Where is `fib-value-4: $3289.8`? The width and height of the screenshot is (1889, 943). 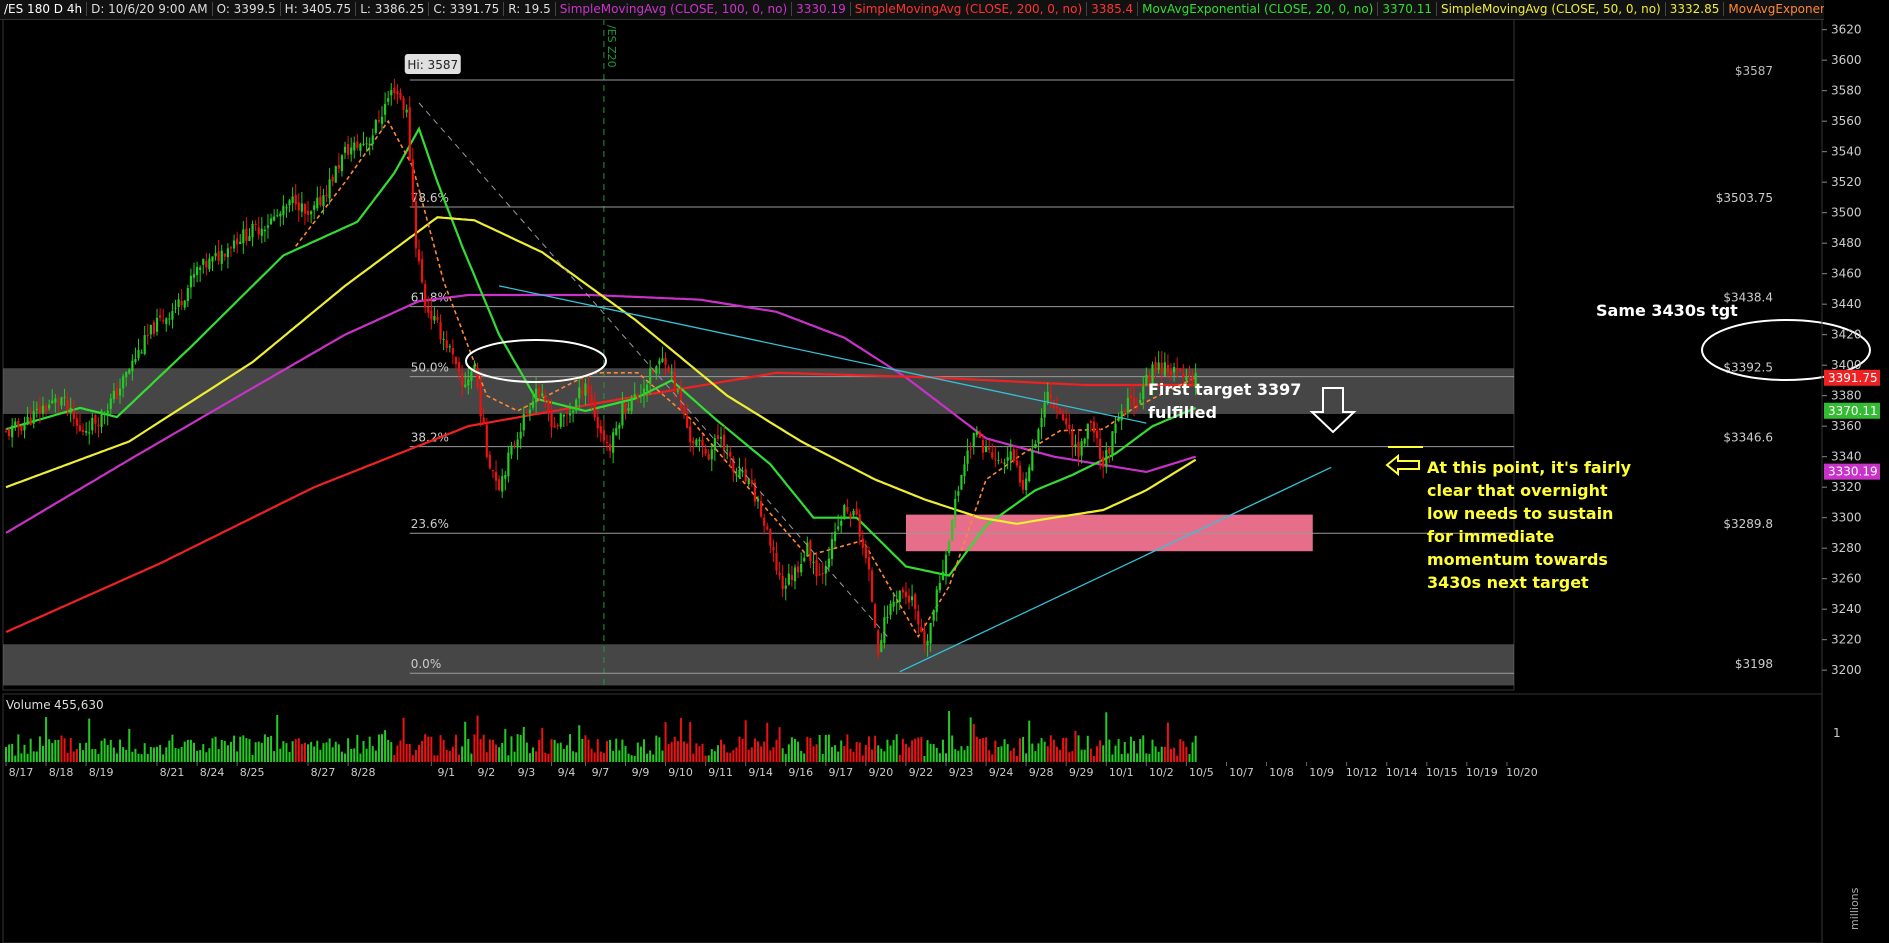
fib-value-4: $3289.8 is located at coordinates (1748, 524).